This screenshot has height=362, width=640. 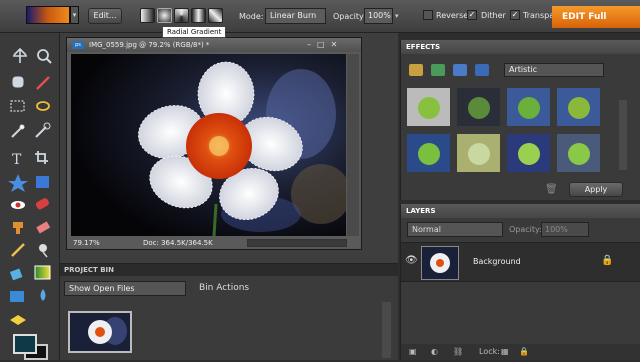 I want to click on layer-row: 👁 Background 🔒, so click(x=520, y=262).